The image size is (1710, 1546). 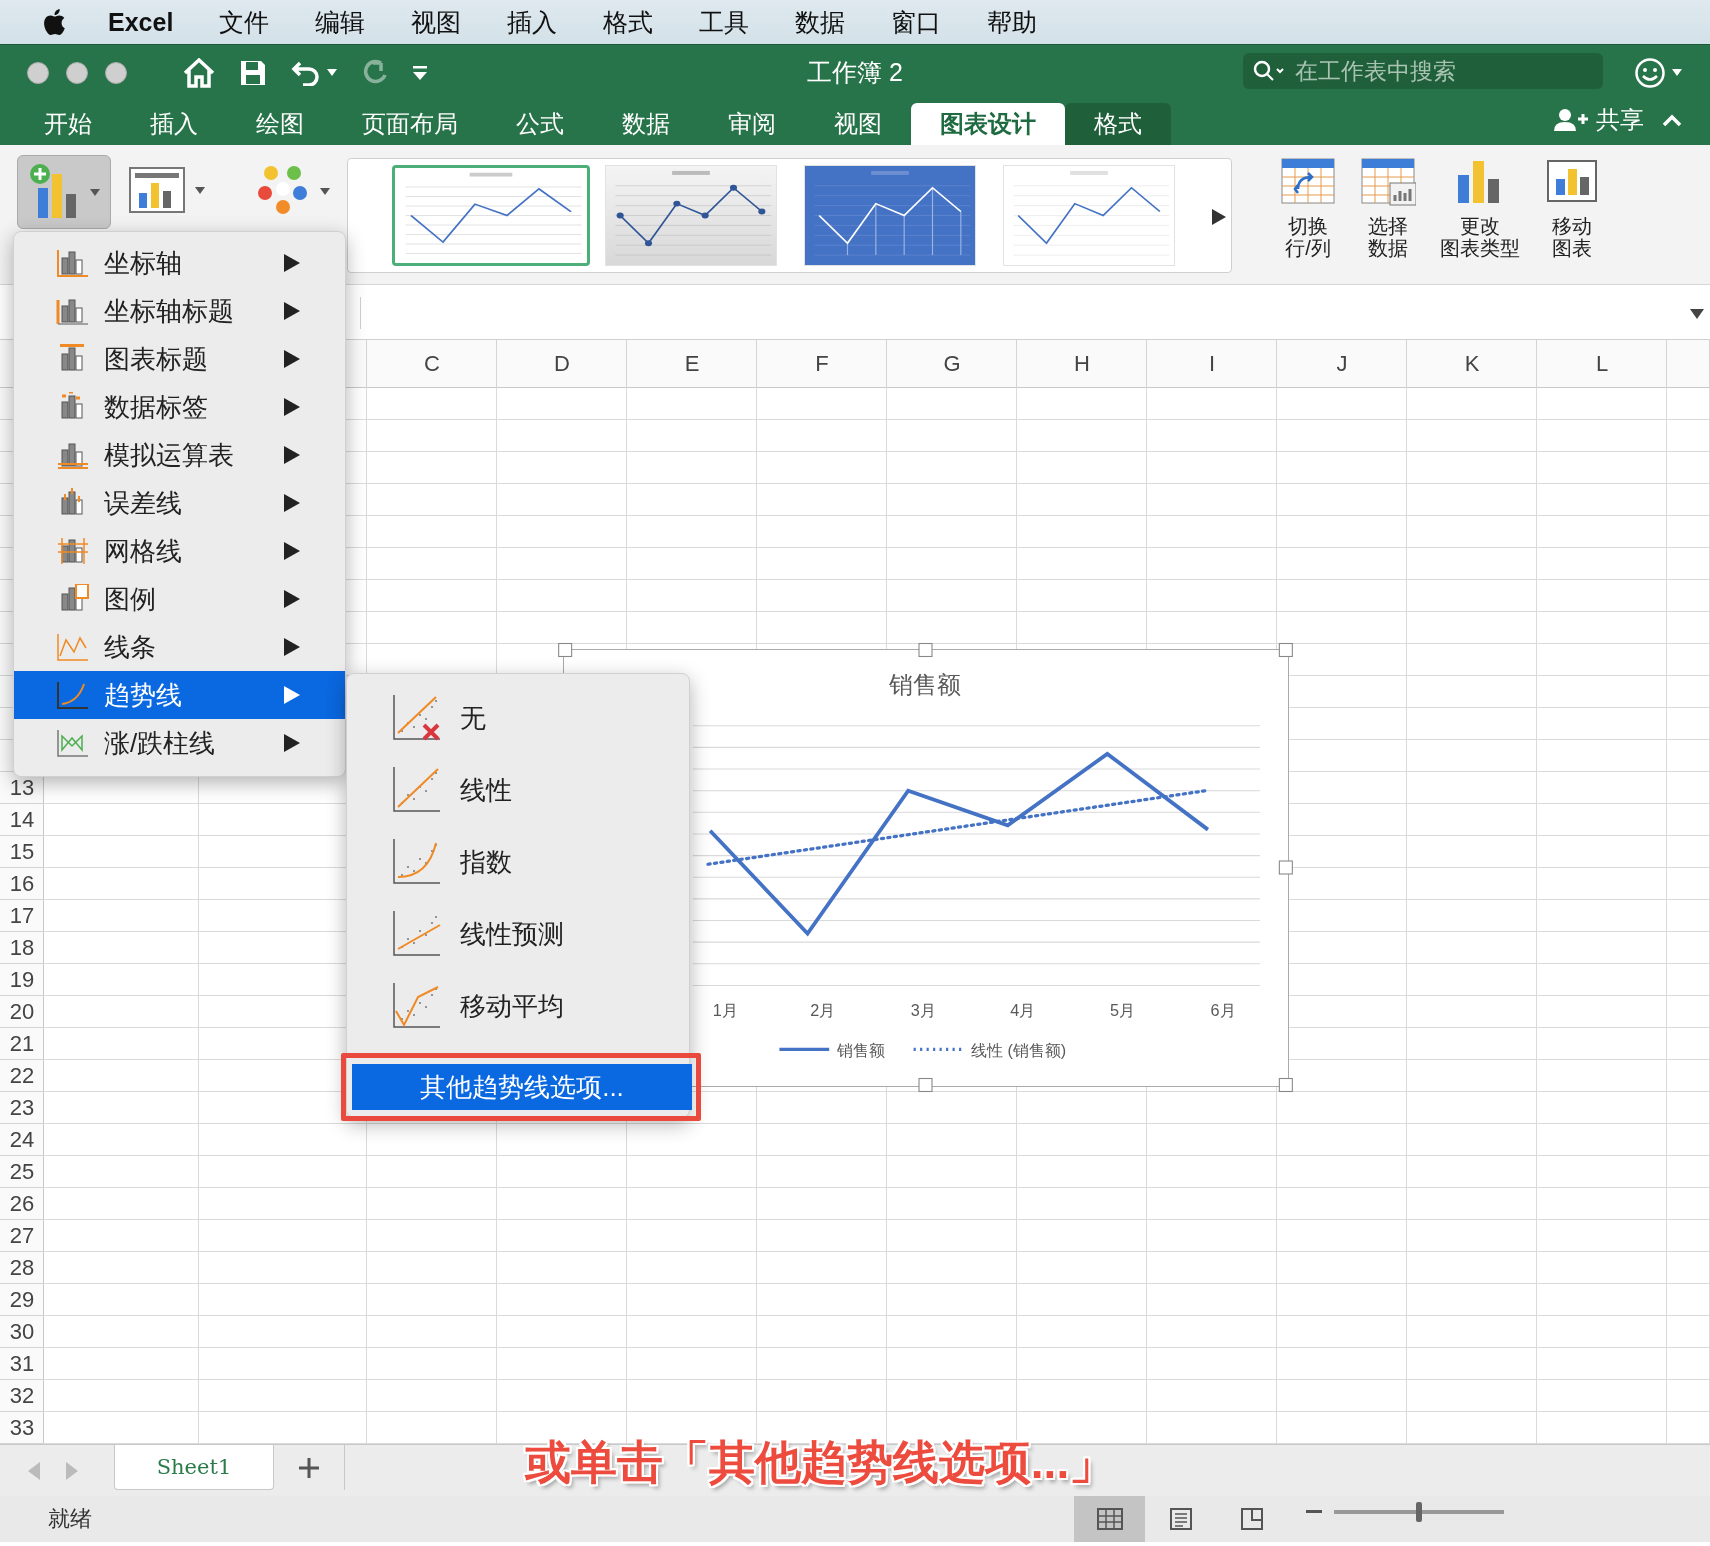 What do you see at coordinates (725, 1009) in the screenshot?
I see `axis-label: 1月` at bounding box center [725, 1009].